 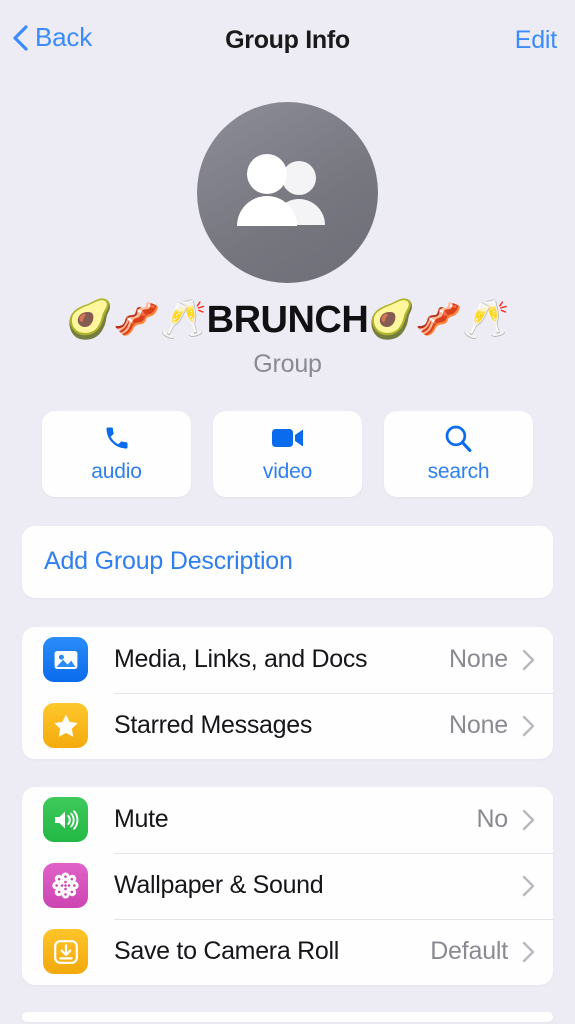 What do you see at coordinates (65, 886) in the screenshot?
I see `flower-icon` at bounding box center [65, 886].